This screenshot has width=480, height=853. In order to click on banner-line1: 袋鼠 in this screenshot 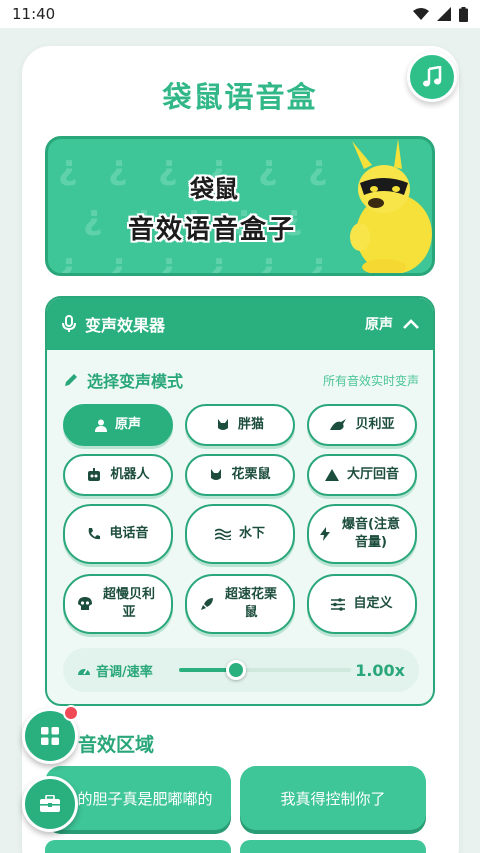, I will do `click(214, 189)`.